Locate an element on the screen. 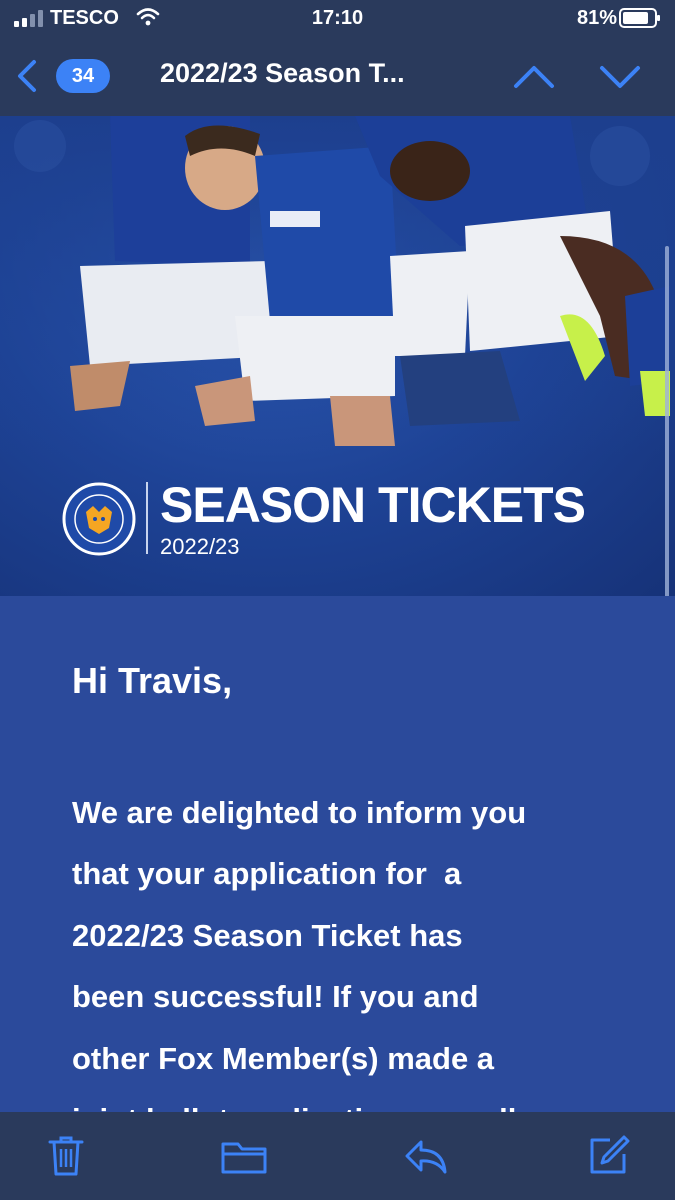 The image size is (675, 1200). reply-icon is located at coordinates (426, 1157).